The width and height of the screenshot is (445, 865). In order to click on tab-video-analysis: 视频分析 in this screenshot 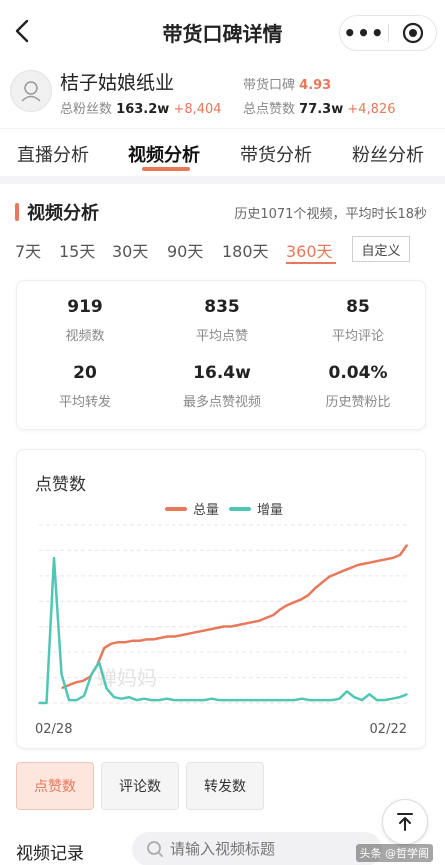, I will do `click(164, 154)`.